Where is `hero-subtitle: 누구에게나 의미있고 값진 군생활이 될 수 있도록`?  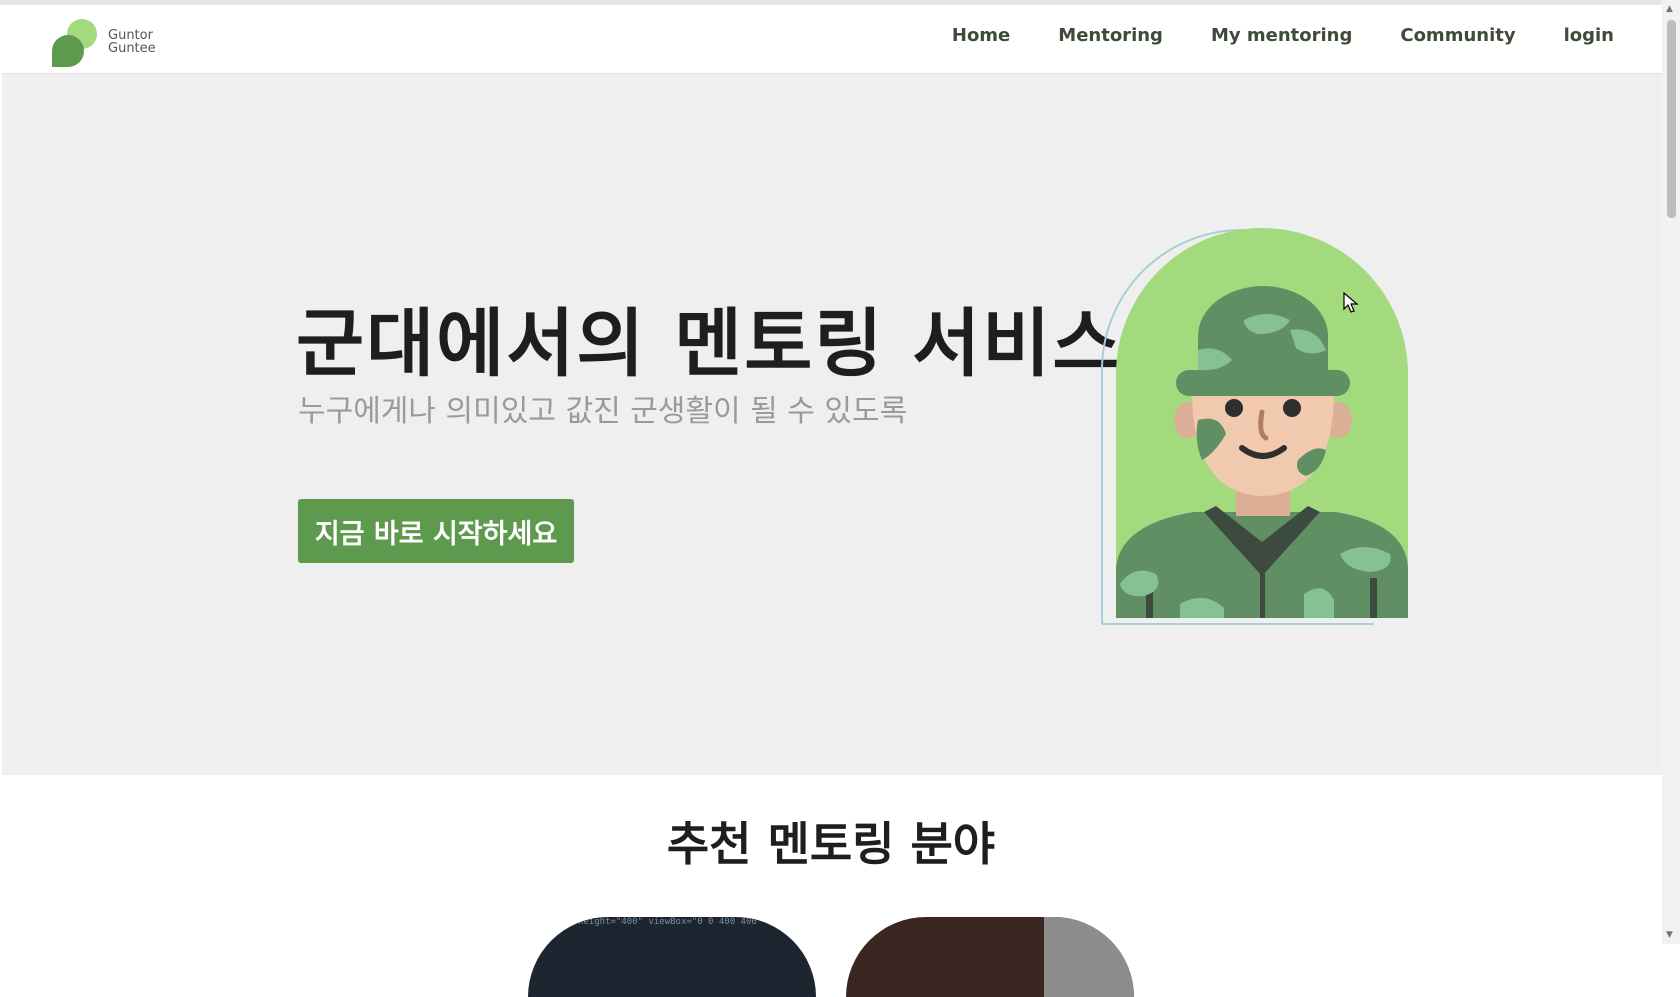
hero-subtitle: 누구에게나 의미있고 값진 군생활이 될 수 있도록 is located at coordinates (603, 411).